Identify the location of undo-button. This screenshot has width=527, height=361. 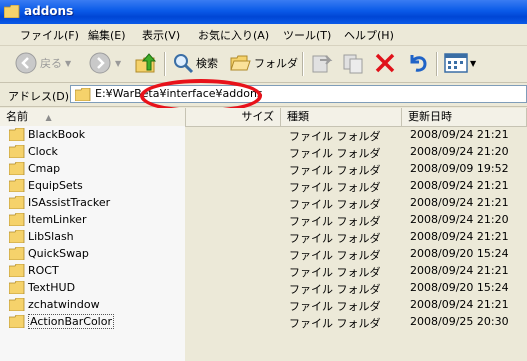
(418, 63).